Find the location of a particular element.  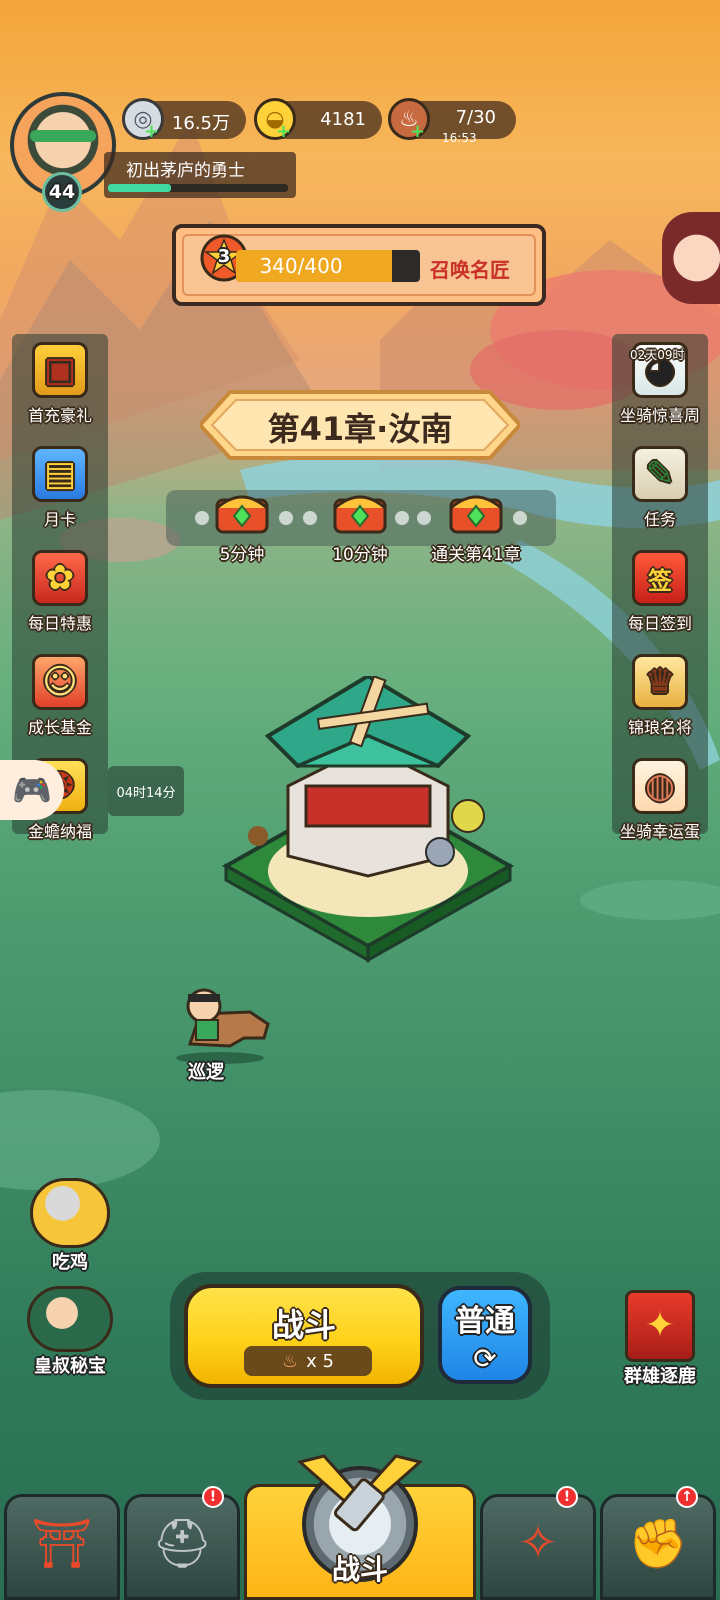

npc-chicken: 吃鸡 is located at coordinates (70, 1226).